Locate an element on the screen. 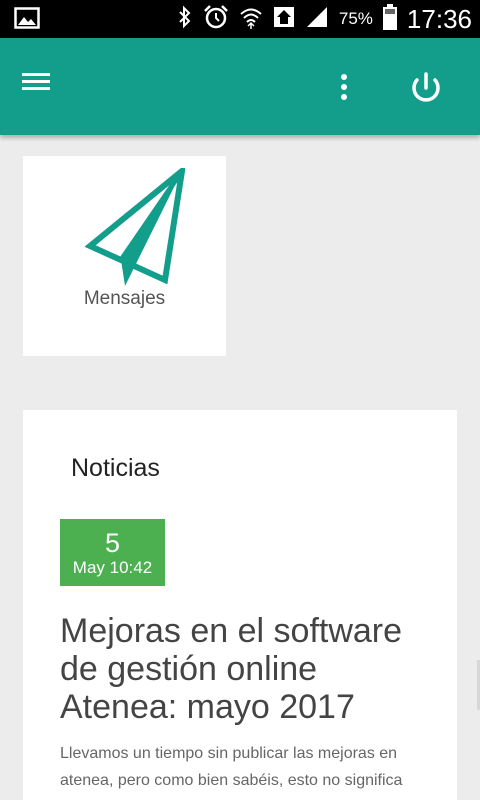  battery-icon is located at coordinates (389, 19).